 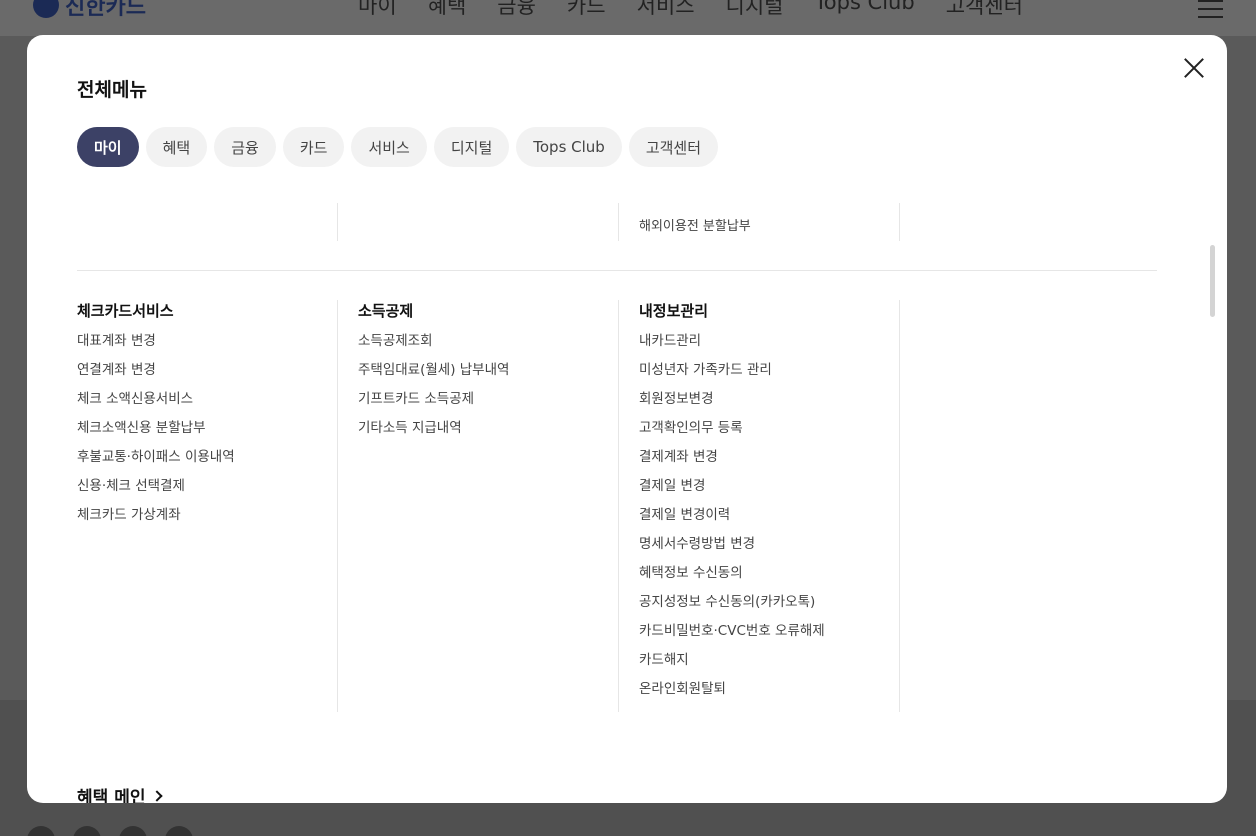 I want to click on menu-link: 신용·체크 선택결제, so click(x=217, y=492).